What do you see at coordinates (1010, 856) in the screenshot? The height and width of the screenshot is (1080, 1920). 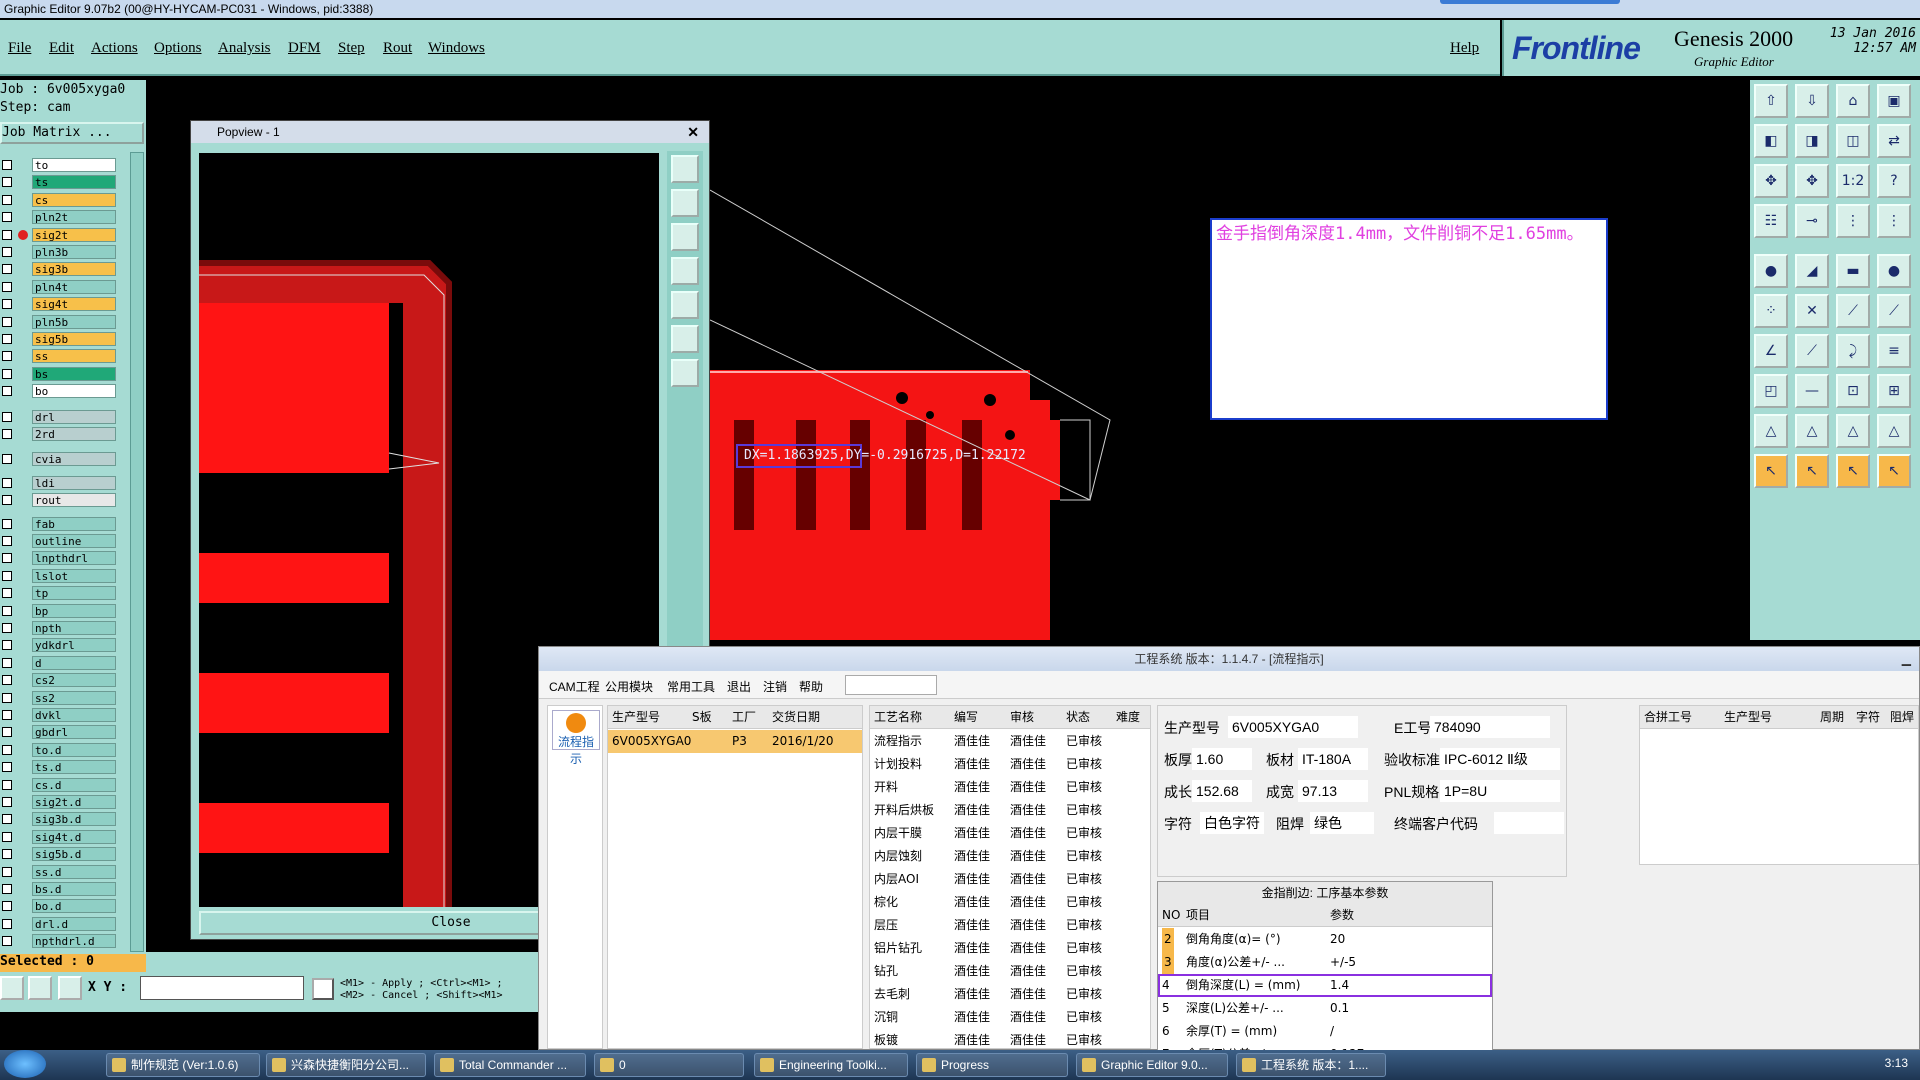 I see `table-row: 内层蚀刻 酒佳佳 酒佳佳 已审核` at bounding box center [1010, 856].